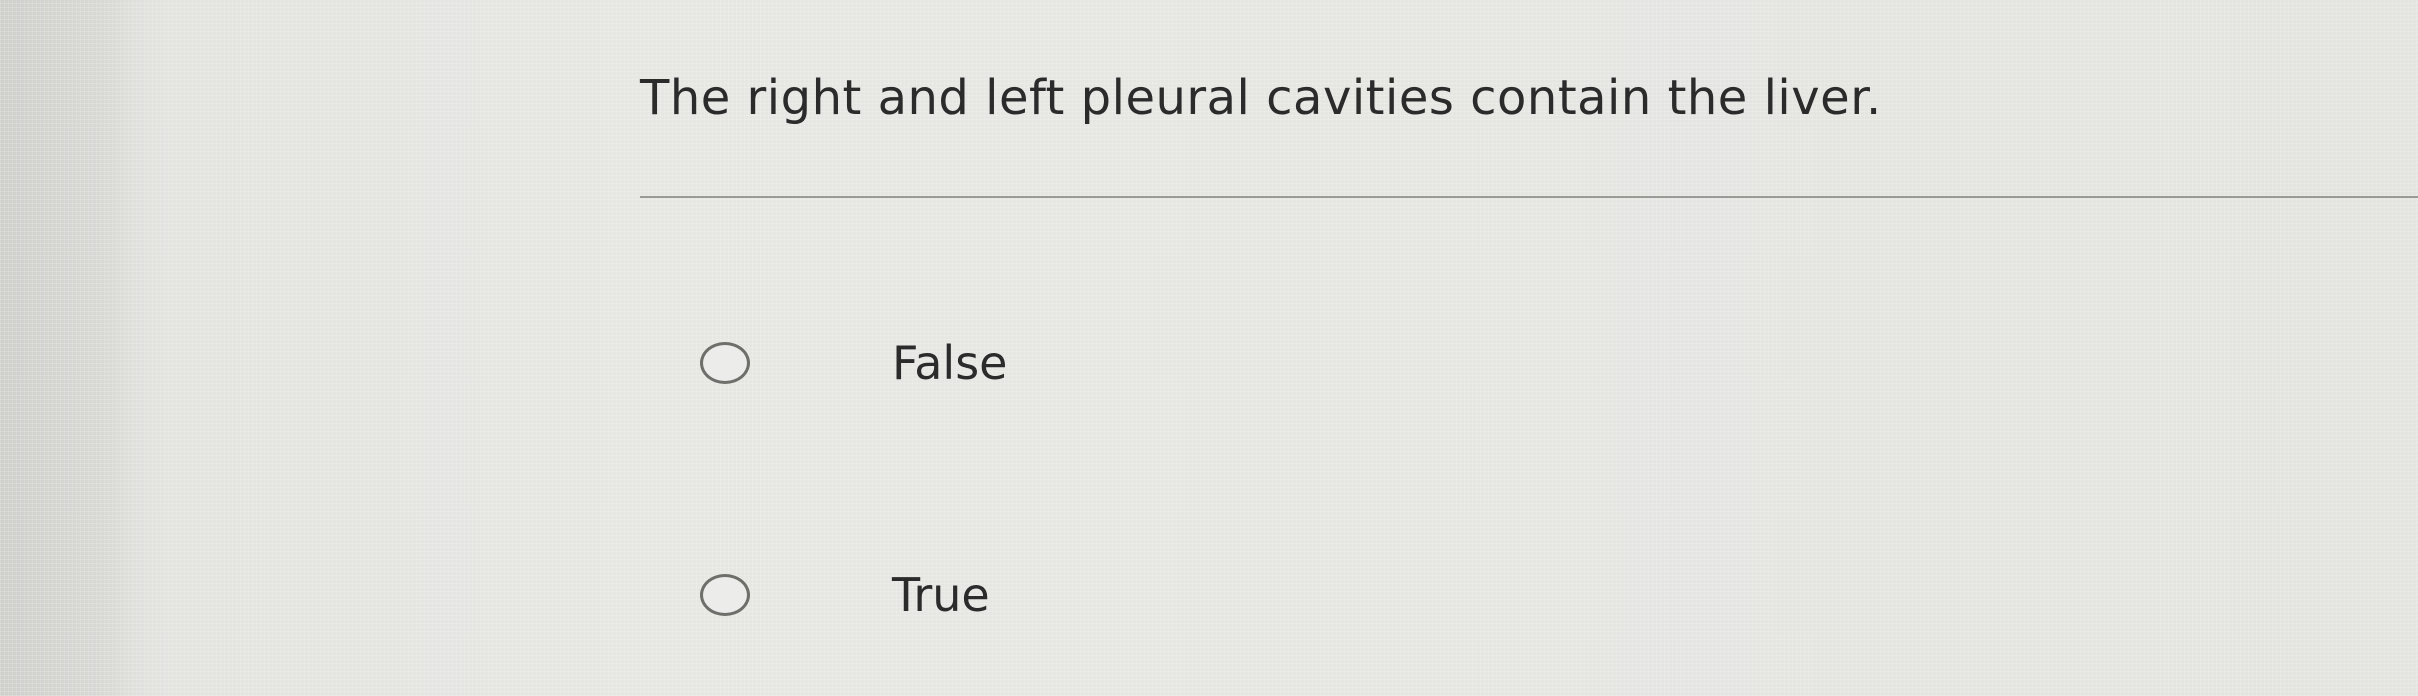  Describe the element at coordinates (950, 363) in the screenshot. I see `option-label-false: False` at that location.